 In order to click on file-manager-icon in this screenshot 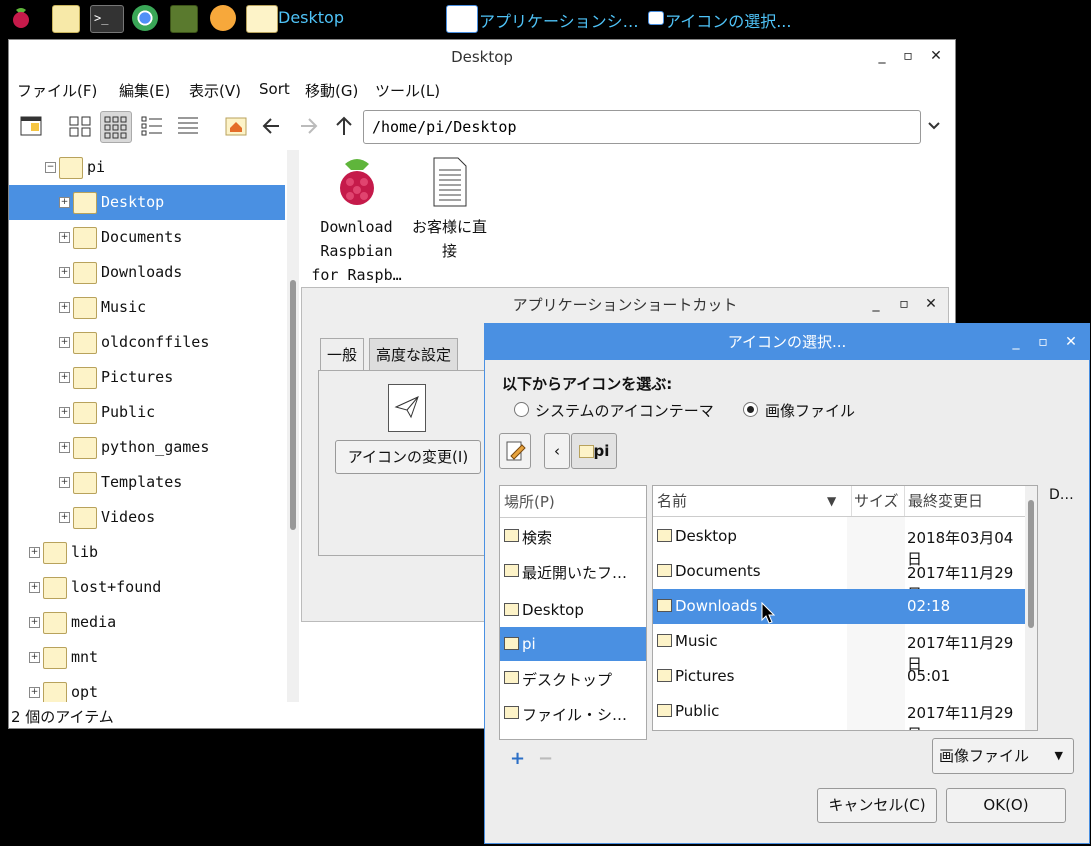, I will do `click(66, 19)`.